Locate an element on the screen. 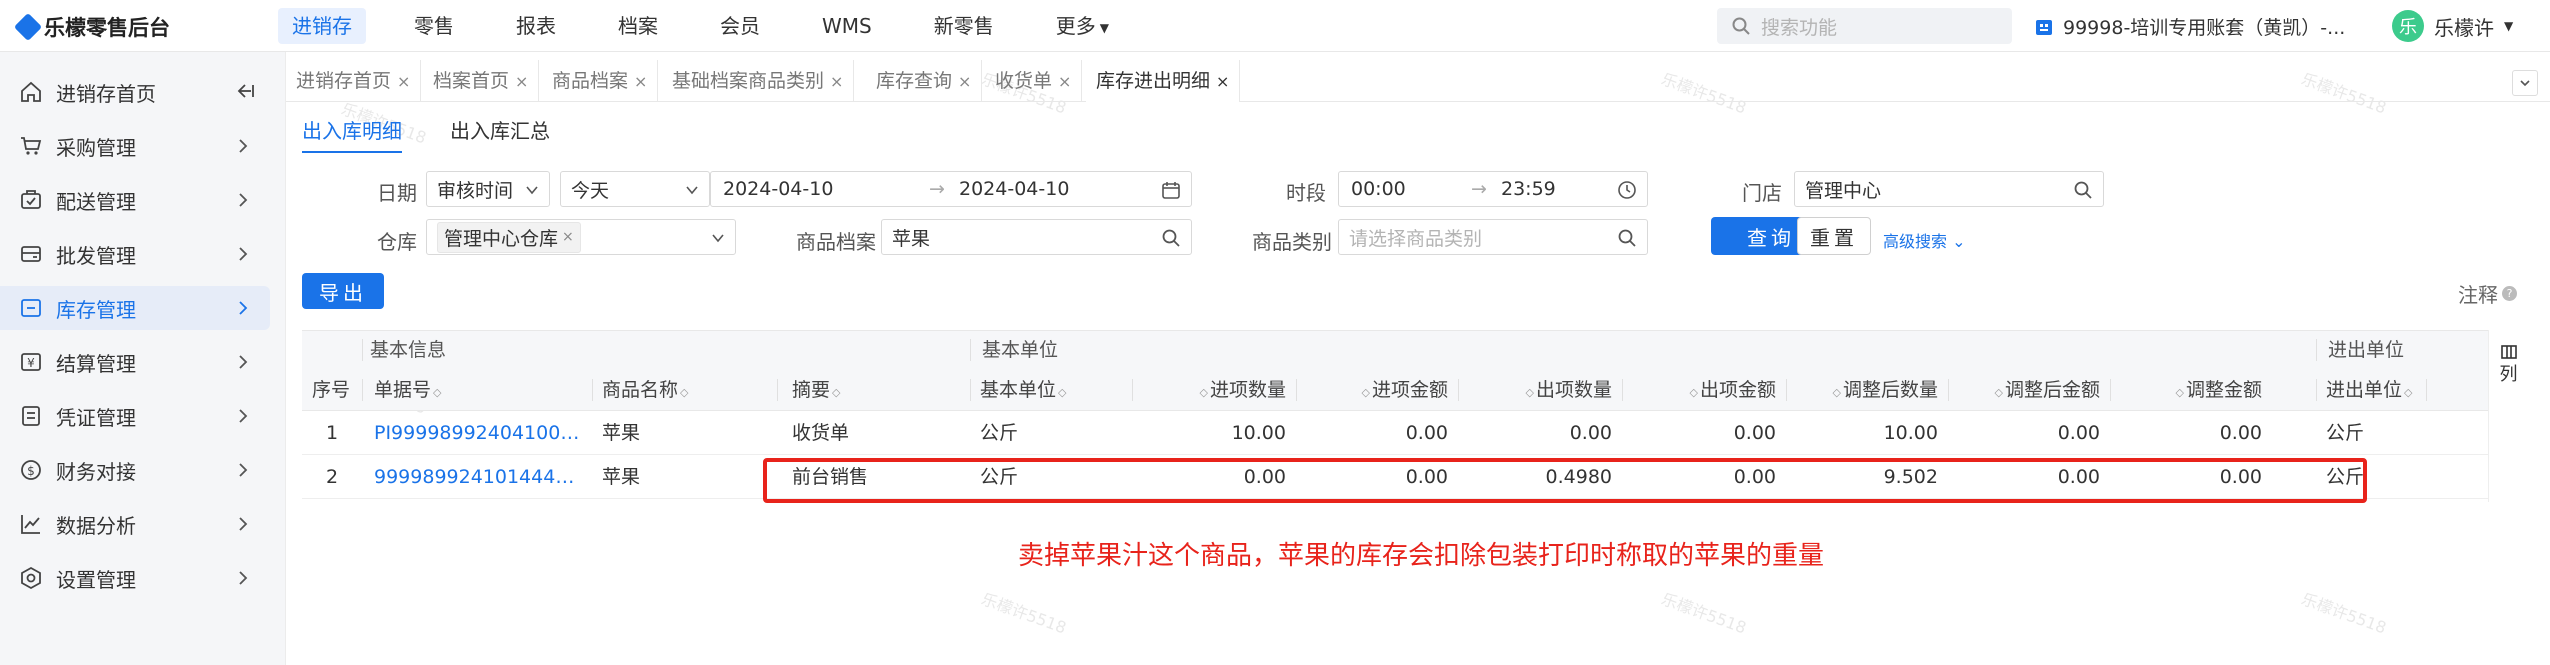 The width and height of the screenshot is (2550, 665). tab-product-archive: 商品档案 × is located at coordinates (600, 81).